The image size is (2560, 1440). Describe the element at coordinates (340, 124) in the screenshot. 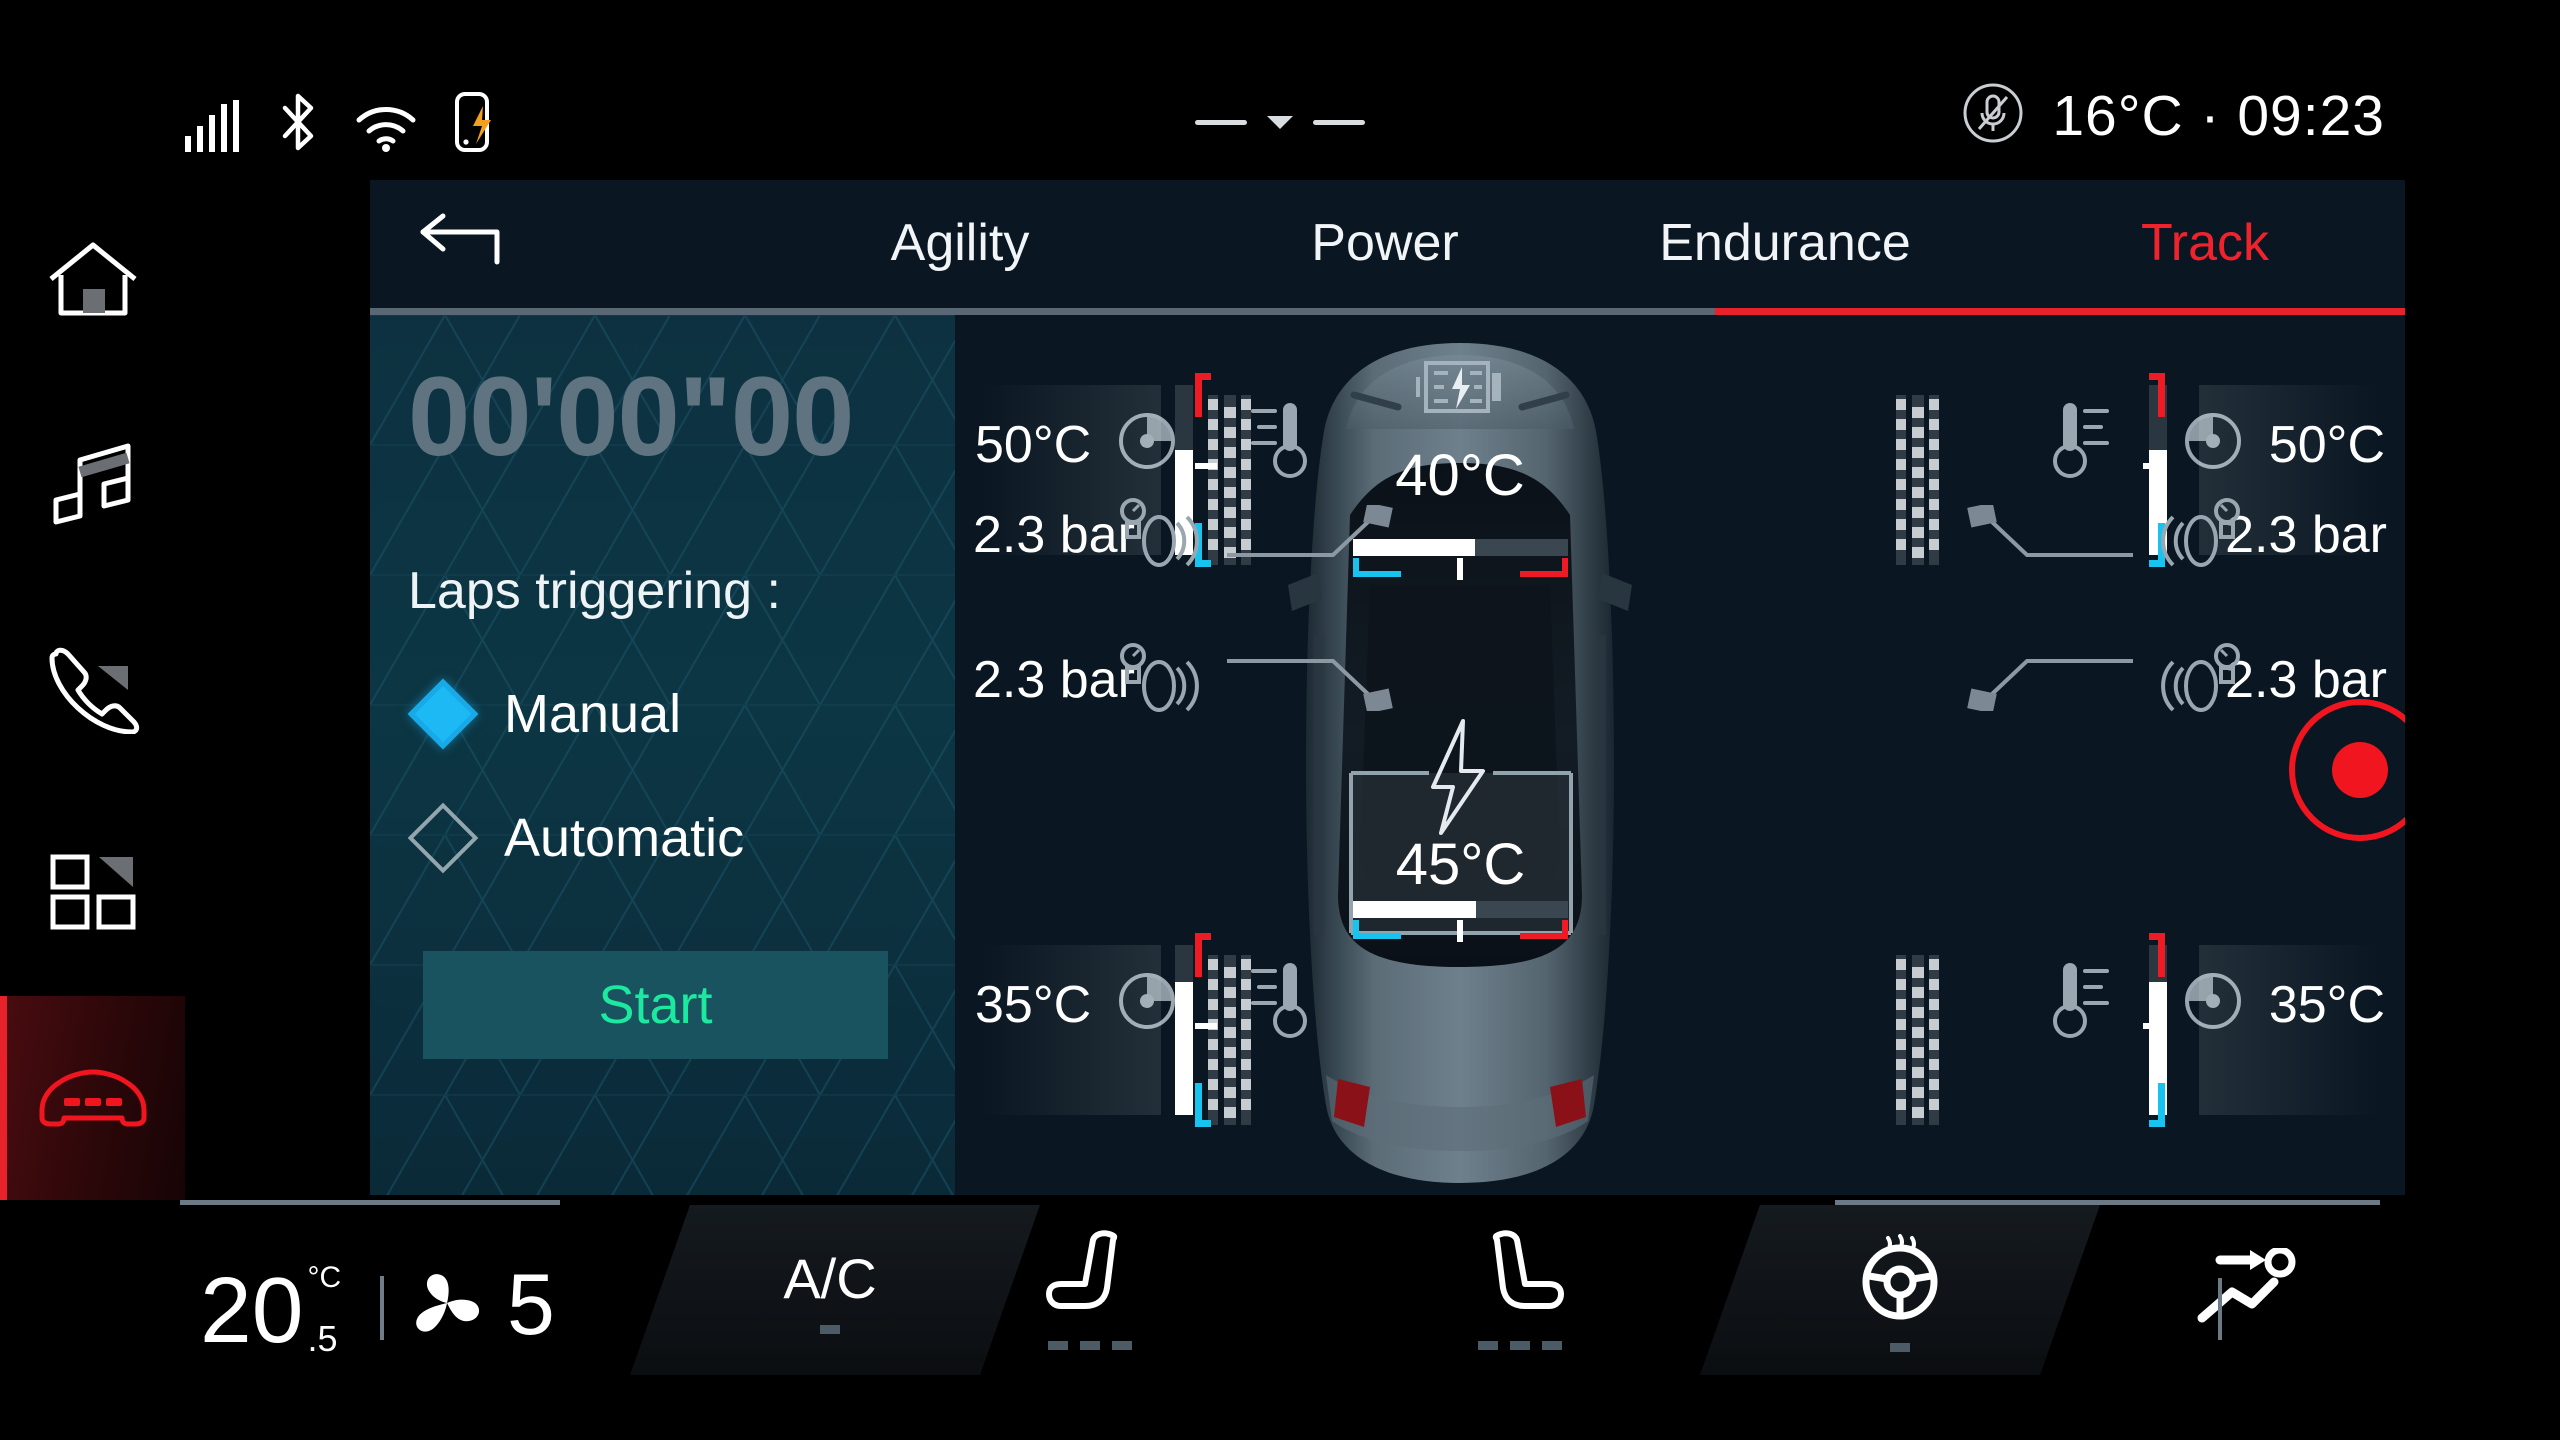

I see `status-indicators-left` at that location.